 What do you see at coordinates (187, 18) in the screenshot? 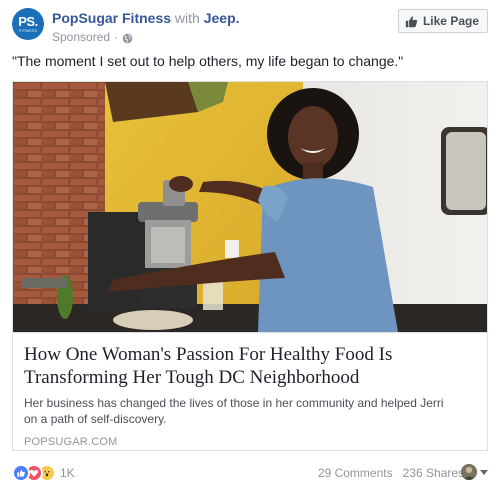
I see `with-label: with` at bounding box center [187, 18].